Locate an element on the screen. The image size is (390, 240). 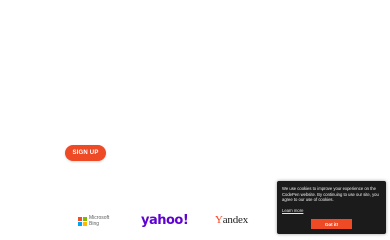
learn-more-link: Learn more is located at coordinates (292, 210).